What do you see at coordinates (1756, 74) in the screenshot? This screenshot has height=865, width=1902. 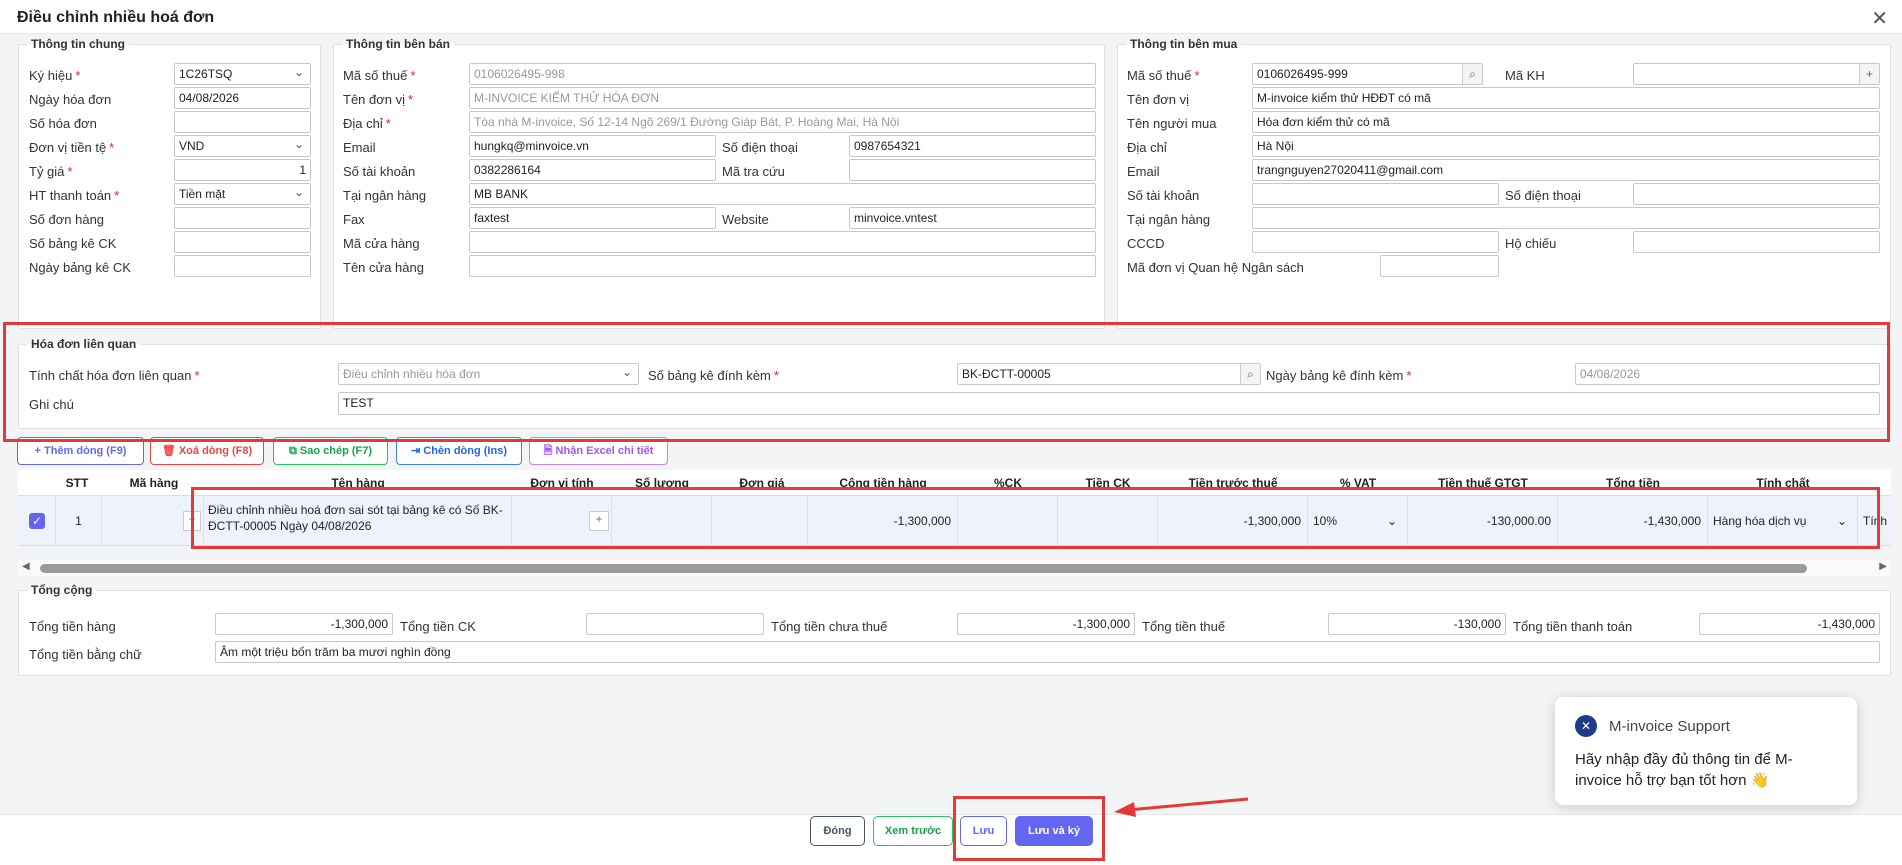 I see `buyer-makh-input: +` at bounding box center [1756, 74].